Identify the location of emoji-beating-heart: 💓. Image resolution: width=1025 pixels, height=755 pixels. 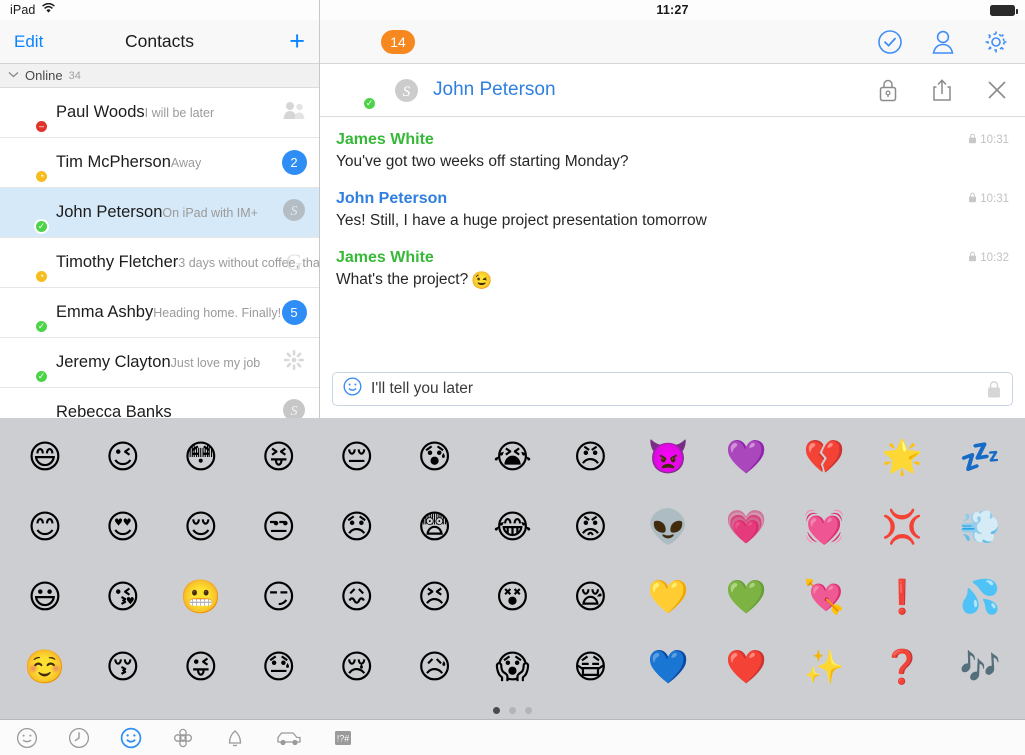
(824, 526).